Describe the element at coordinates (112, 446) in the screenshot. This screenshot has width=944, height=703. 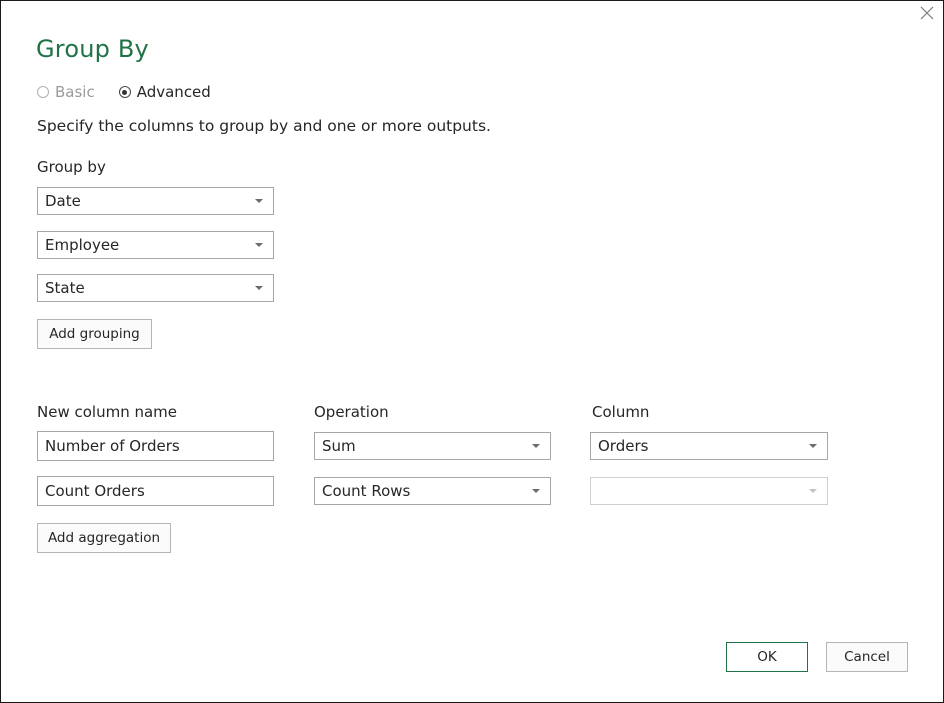
I see `new-column-name-input-1-value: Number of Orders` at that location.